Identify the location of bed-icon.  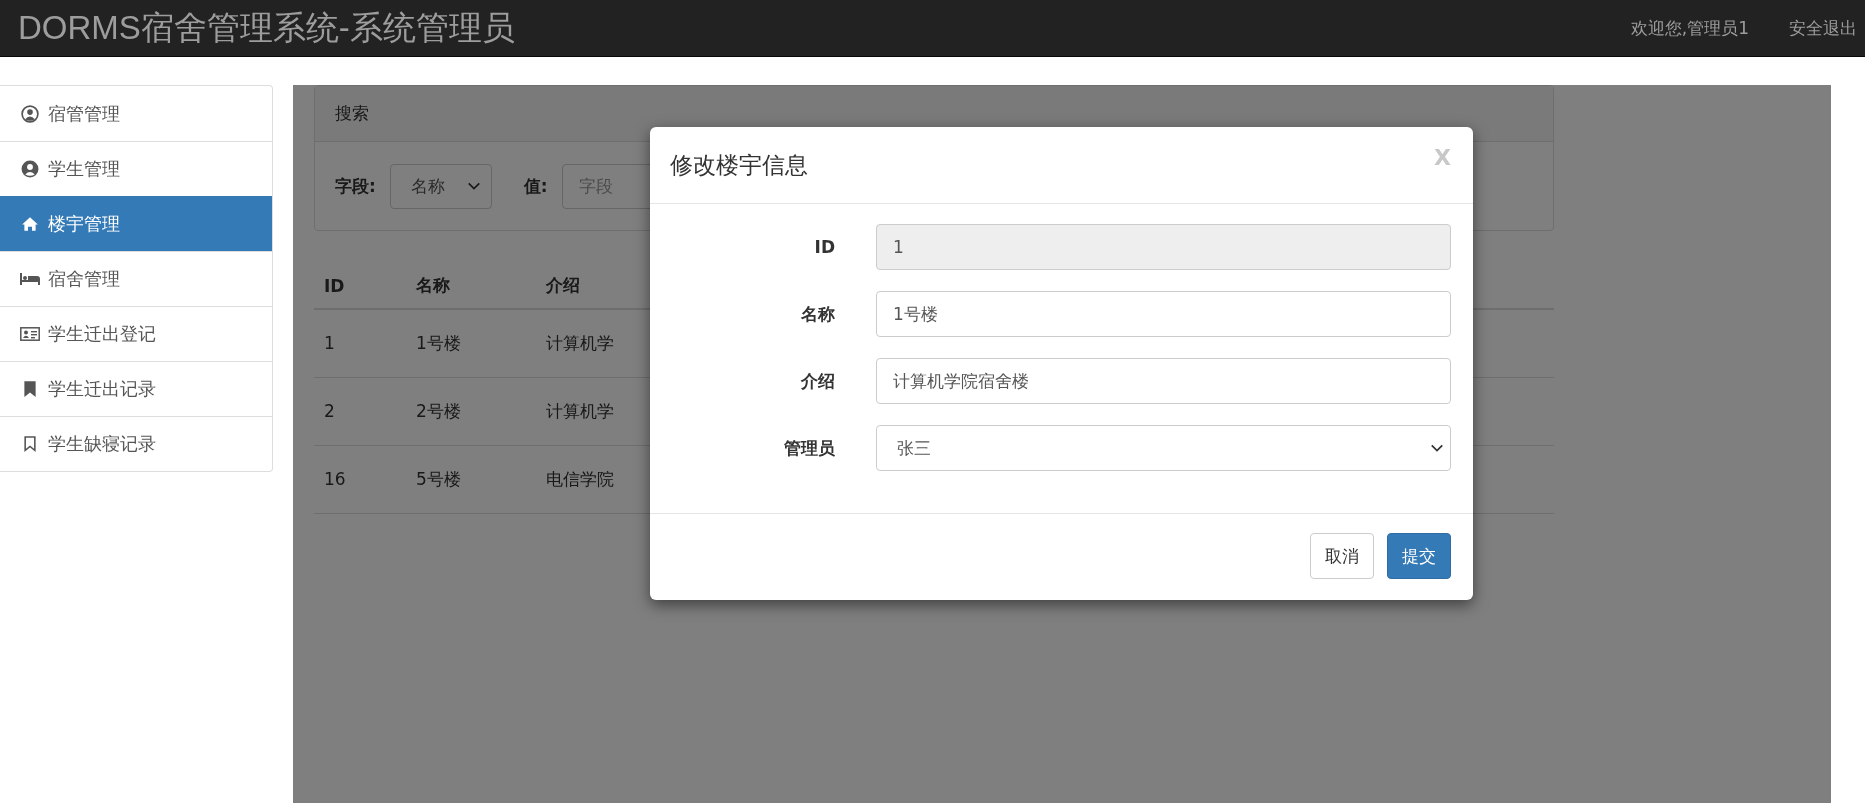
(30, 279).